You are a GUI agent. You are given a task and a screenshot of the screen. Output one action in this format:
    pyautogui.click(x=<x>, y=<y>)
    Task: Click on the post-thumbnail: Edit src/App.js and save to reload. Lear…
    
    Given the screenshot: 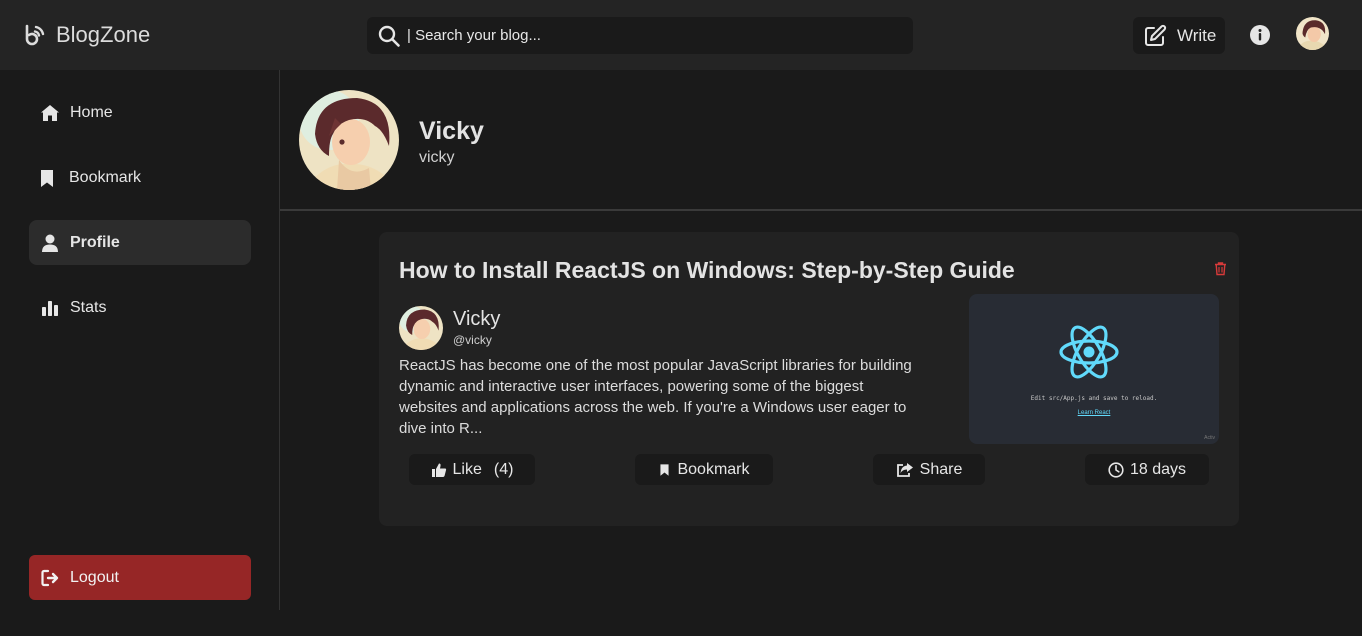 What is the action you would take?
    pyautogui.click(x=1094, y=369)
    